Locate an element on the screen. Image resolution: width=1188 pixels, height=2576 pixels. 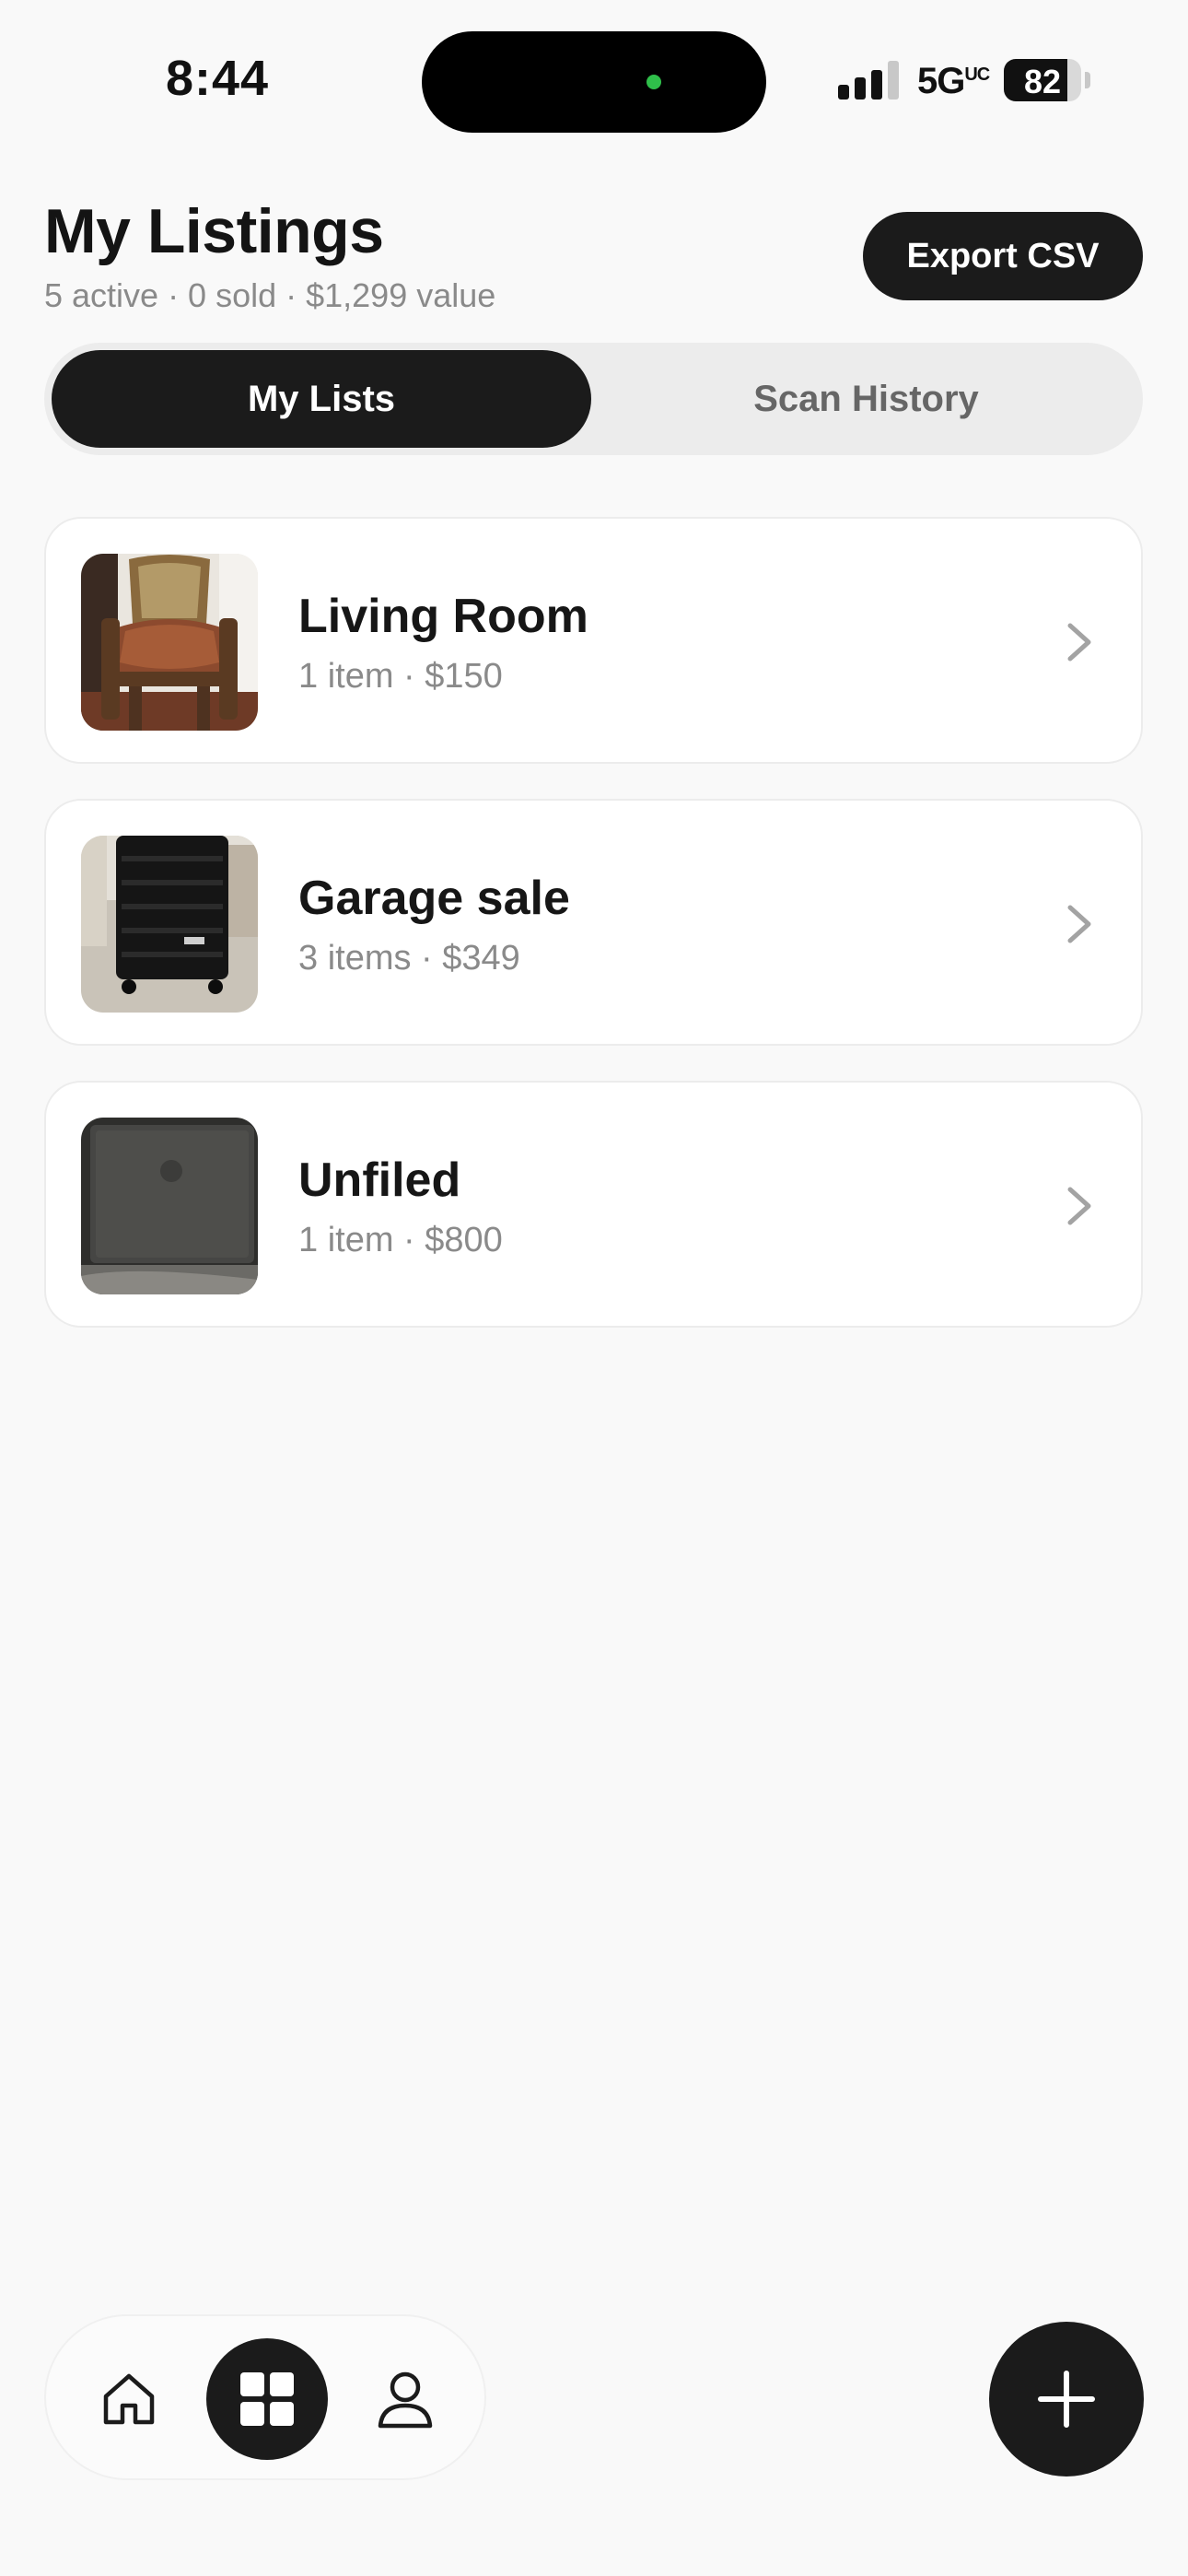
list-meta: 3 items · $349 is located at coordinates (409, 958).